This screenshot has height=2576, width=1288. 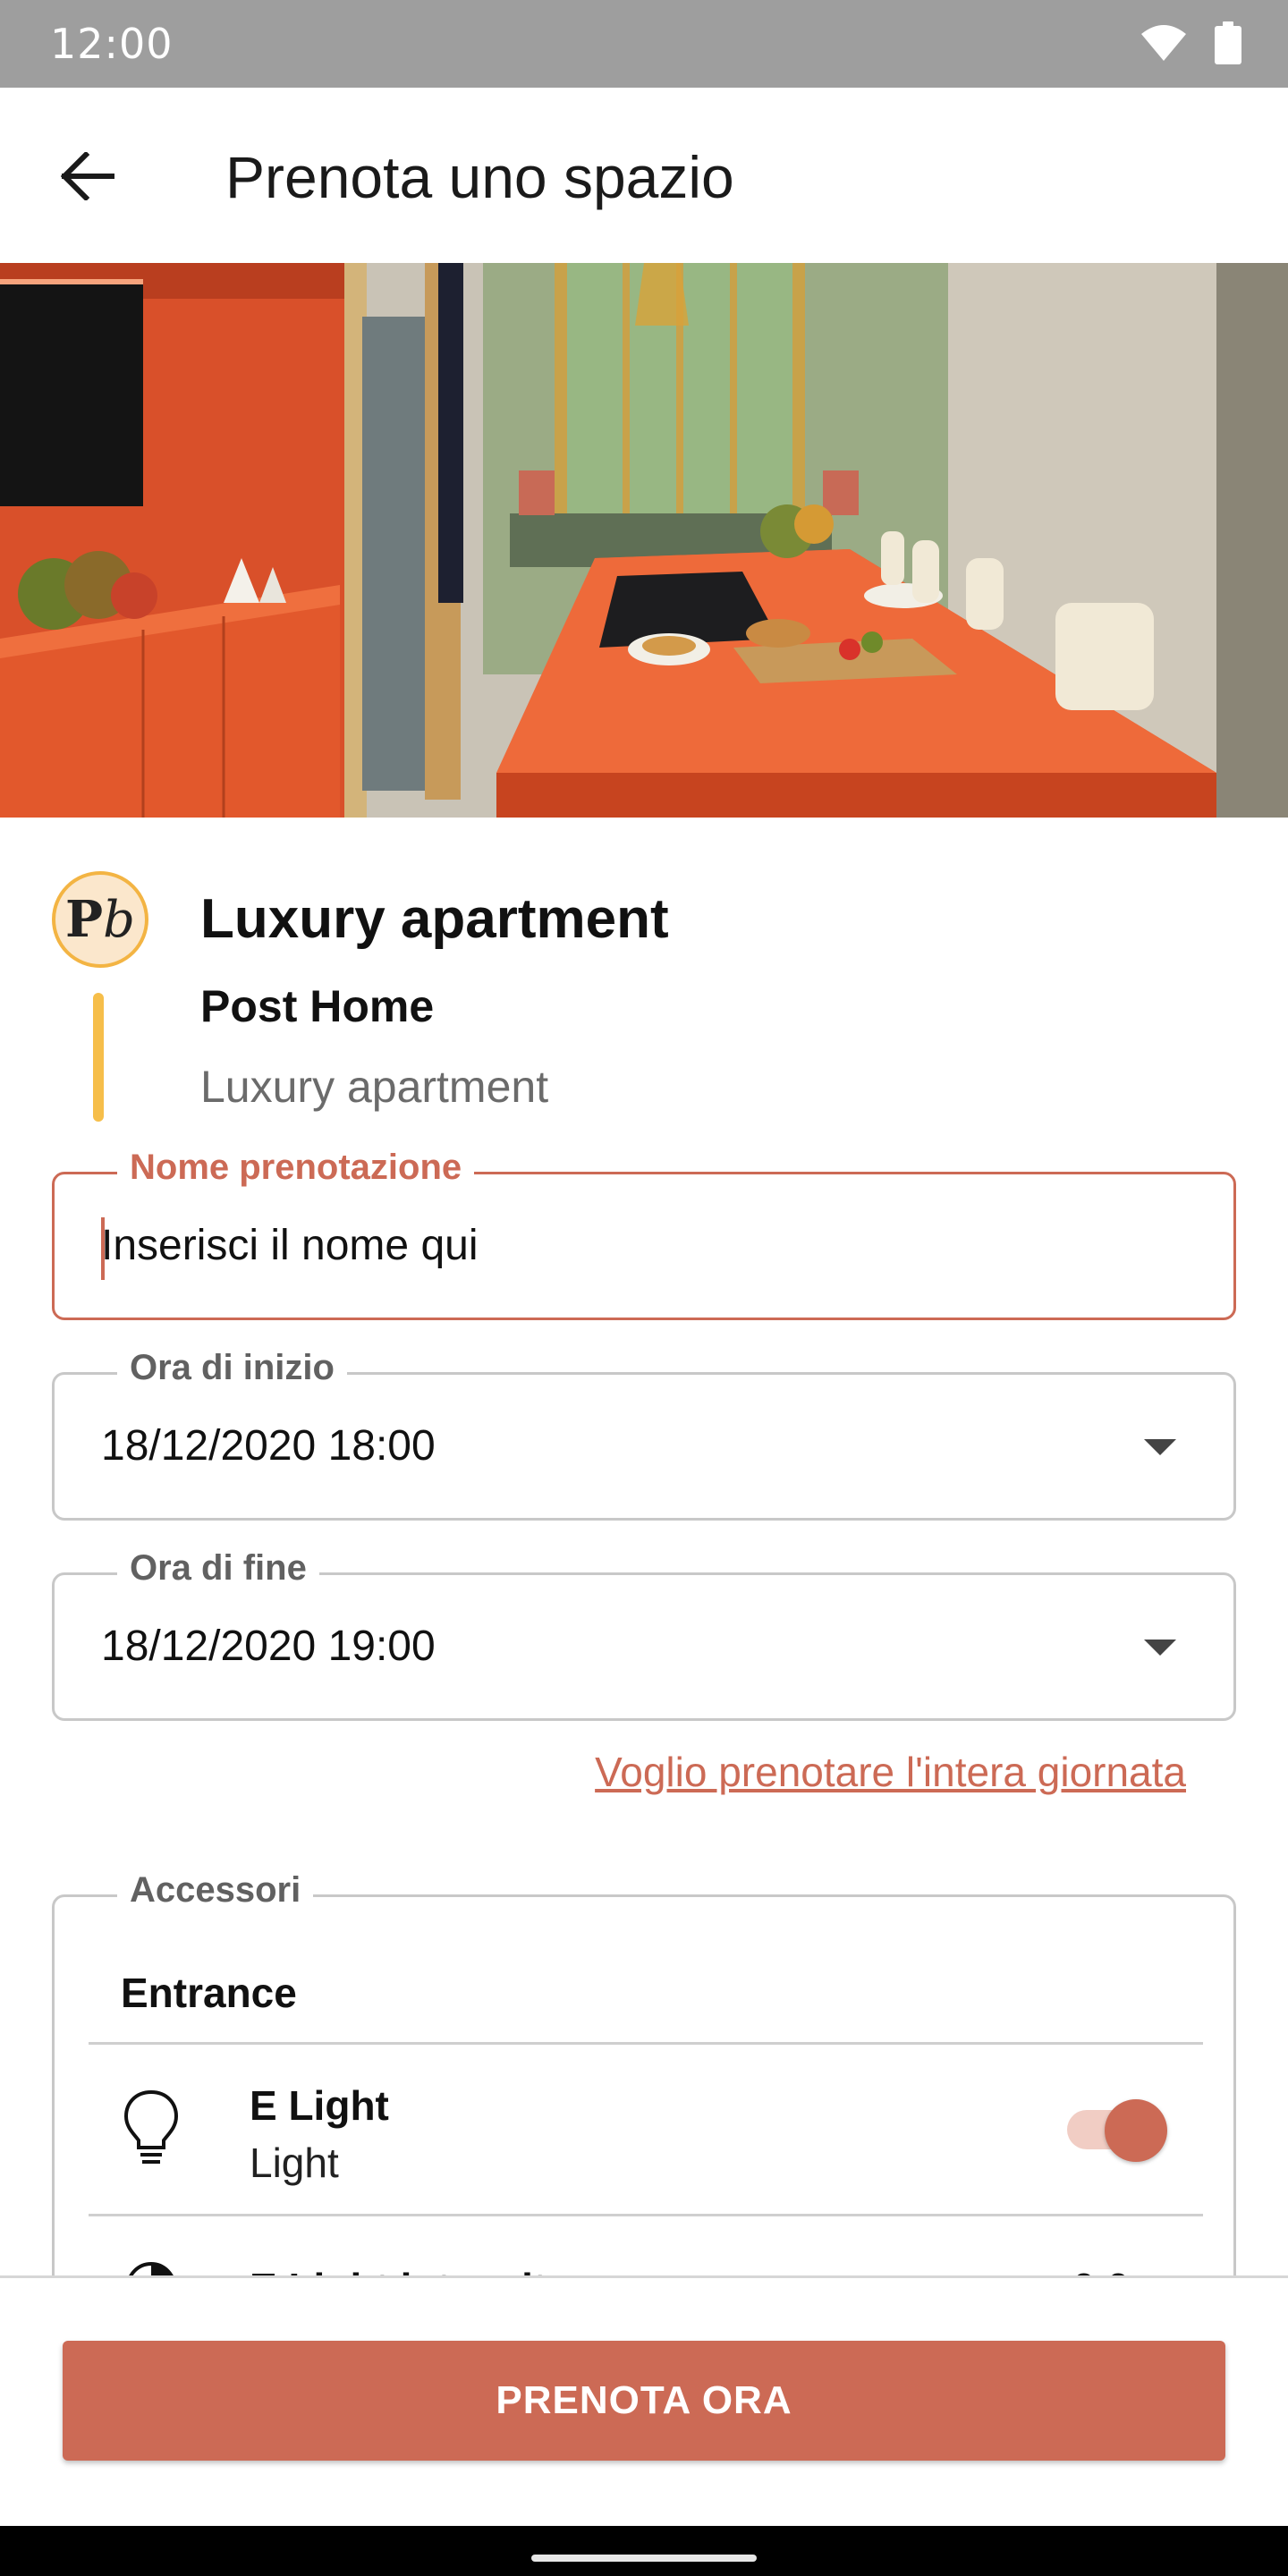 I want to click on arrow-back-icon, so click(x=87, y=176).